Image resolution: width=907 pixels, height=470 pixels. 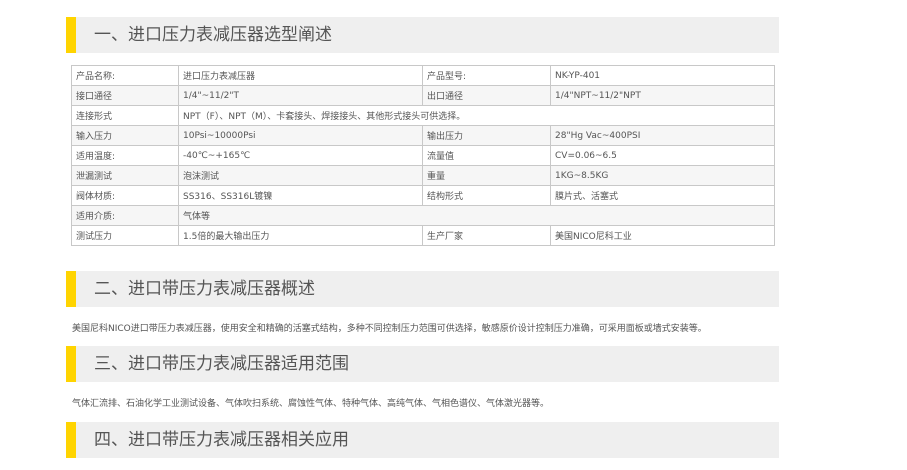 I want to click on table-row: 测试压力 1.5倍的最大输出压力 生产厂家 美国NICO尼科工业, so click(x=423, y=235).